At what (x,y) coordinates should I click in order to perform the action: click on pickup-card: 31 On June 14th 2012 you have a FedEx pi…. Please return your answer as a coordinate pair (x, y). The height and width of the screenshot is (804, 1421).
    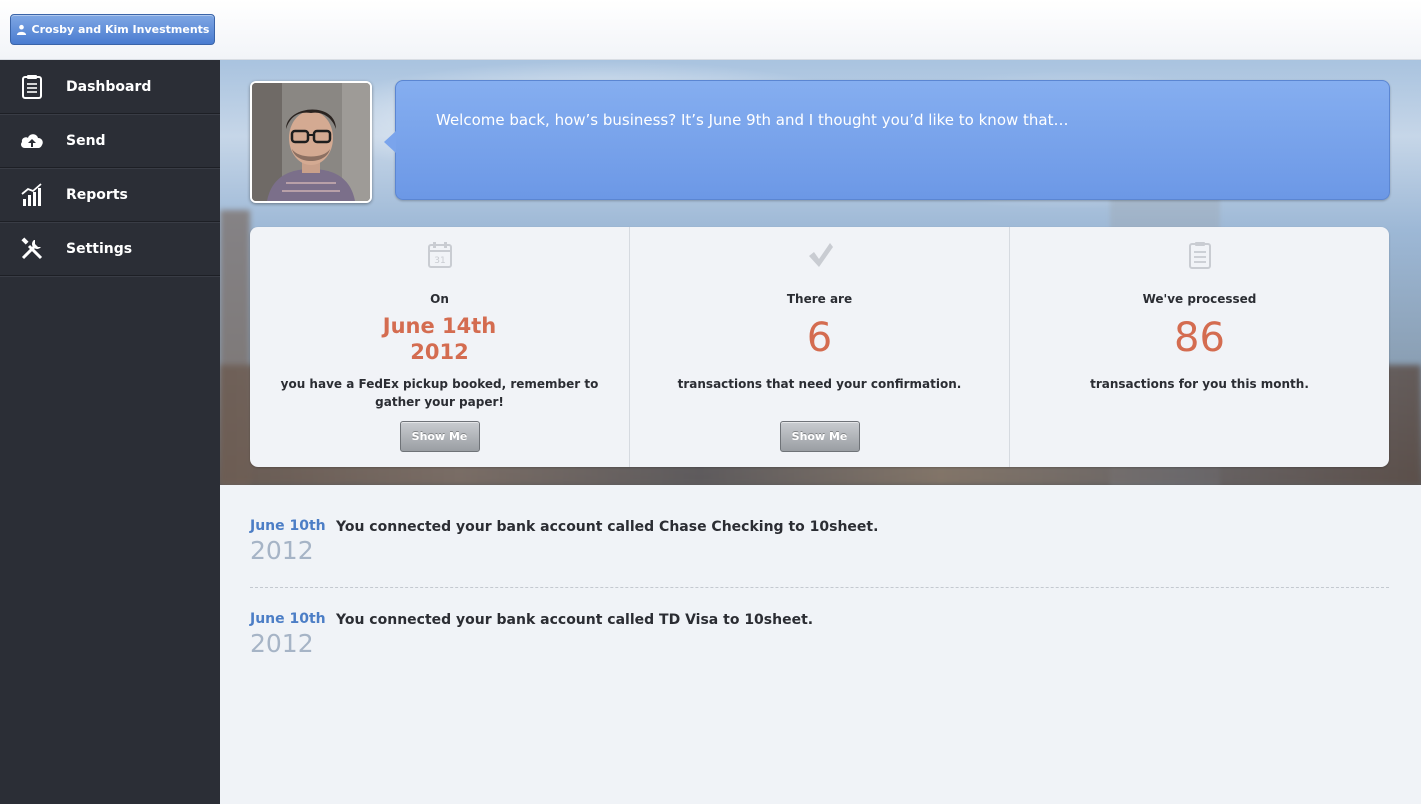
    Looking at the image, I should click on (440, 347).